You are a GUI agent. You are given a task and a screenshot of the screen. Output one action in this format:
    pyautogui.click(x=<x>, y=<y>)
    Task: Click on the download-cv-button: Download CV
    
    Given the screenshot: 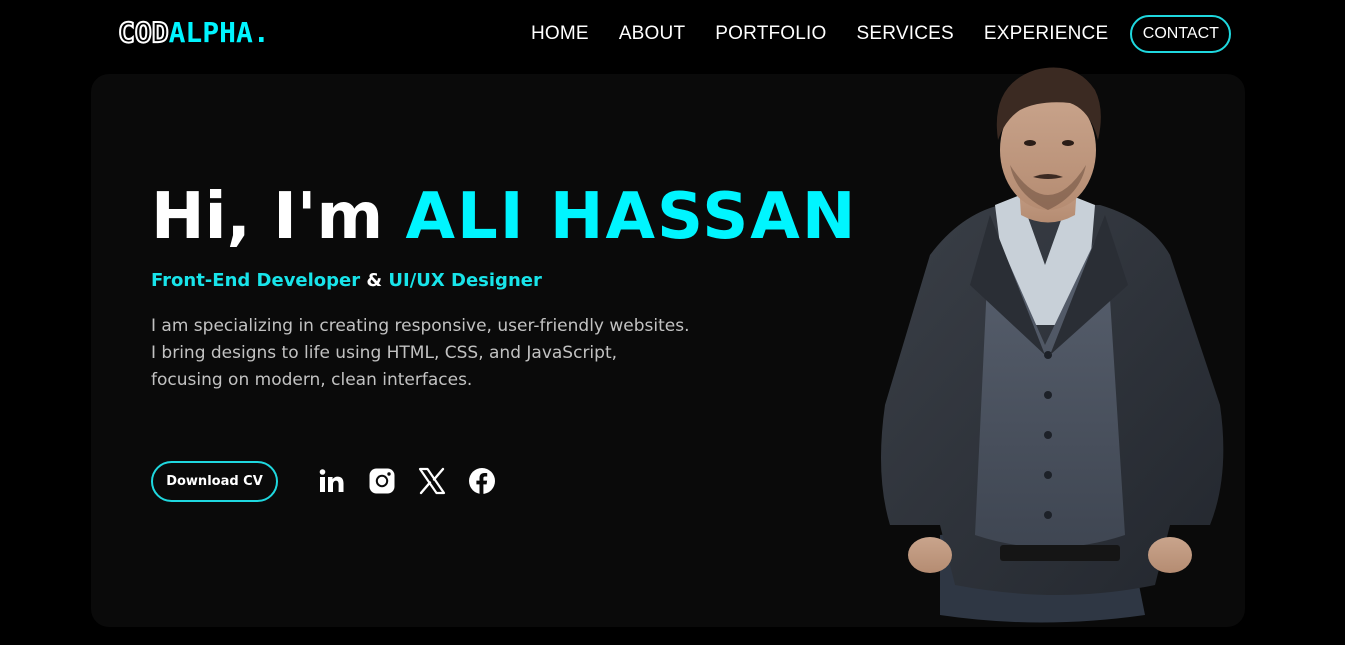 What is the action you would take?
    pyautogui.click(x=214, y=481)
    